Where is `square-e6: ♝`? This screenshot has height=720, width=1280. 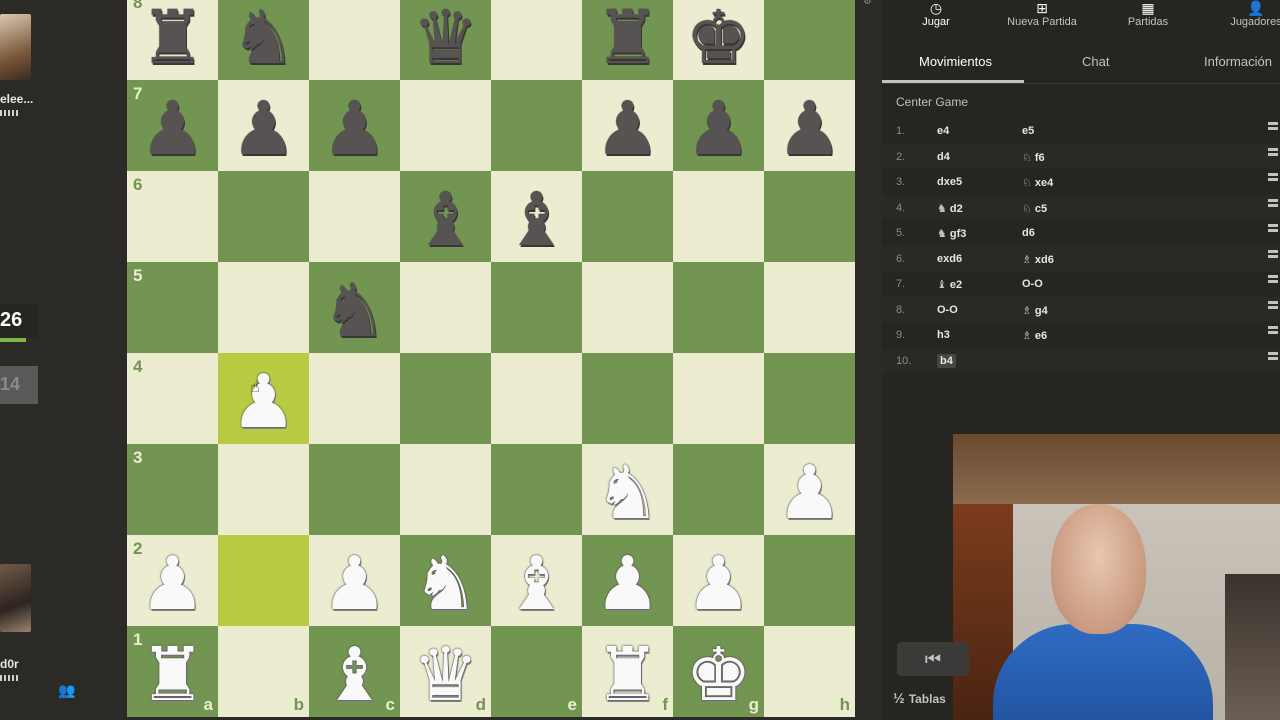 square-e6: ♝ is located at coordinates (536, 216).